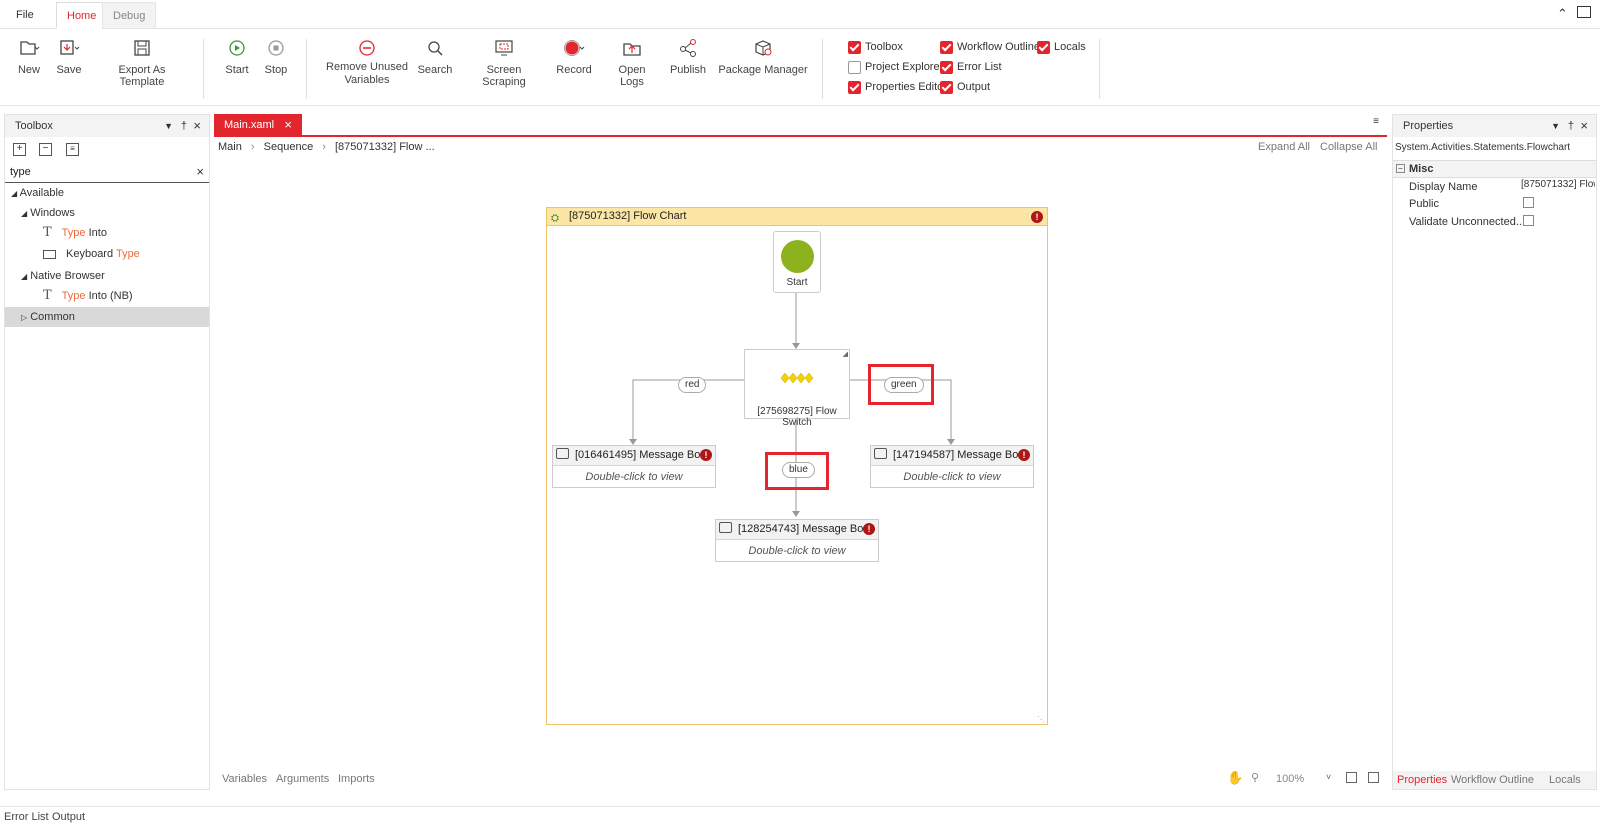 The image size is (1600, 829). Describe the element at coordinates (797, 282) in the screenshot. I see `start-label: Start` at that location.